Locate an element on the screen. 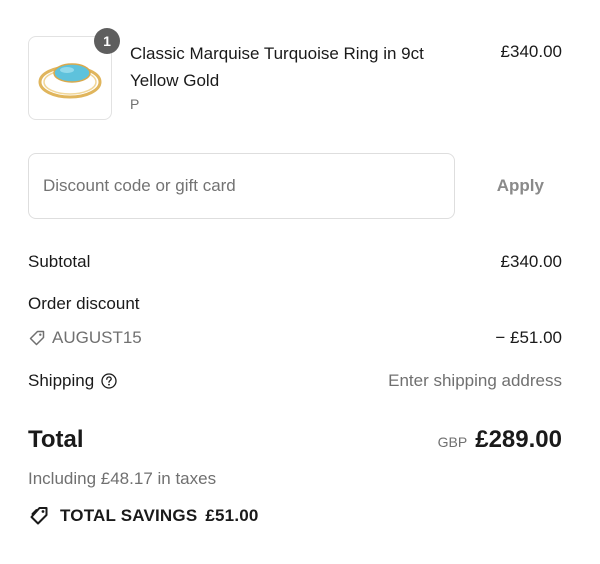  tag-icon is located at coordinates (37, 338).